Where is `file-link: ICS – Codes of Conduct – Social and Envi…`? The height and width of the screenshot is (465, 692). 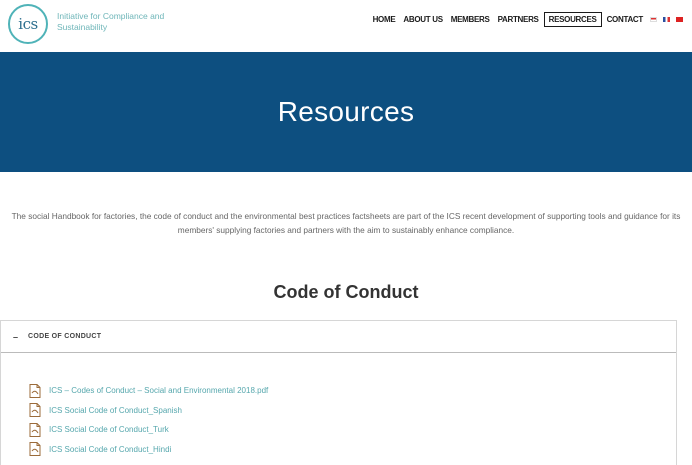
file-link: ICS – Codes of Conduct – Social and Envi… is located at coordinates (158, 390).